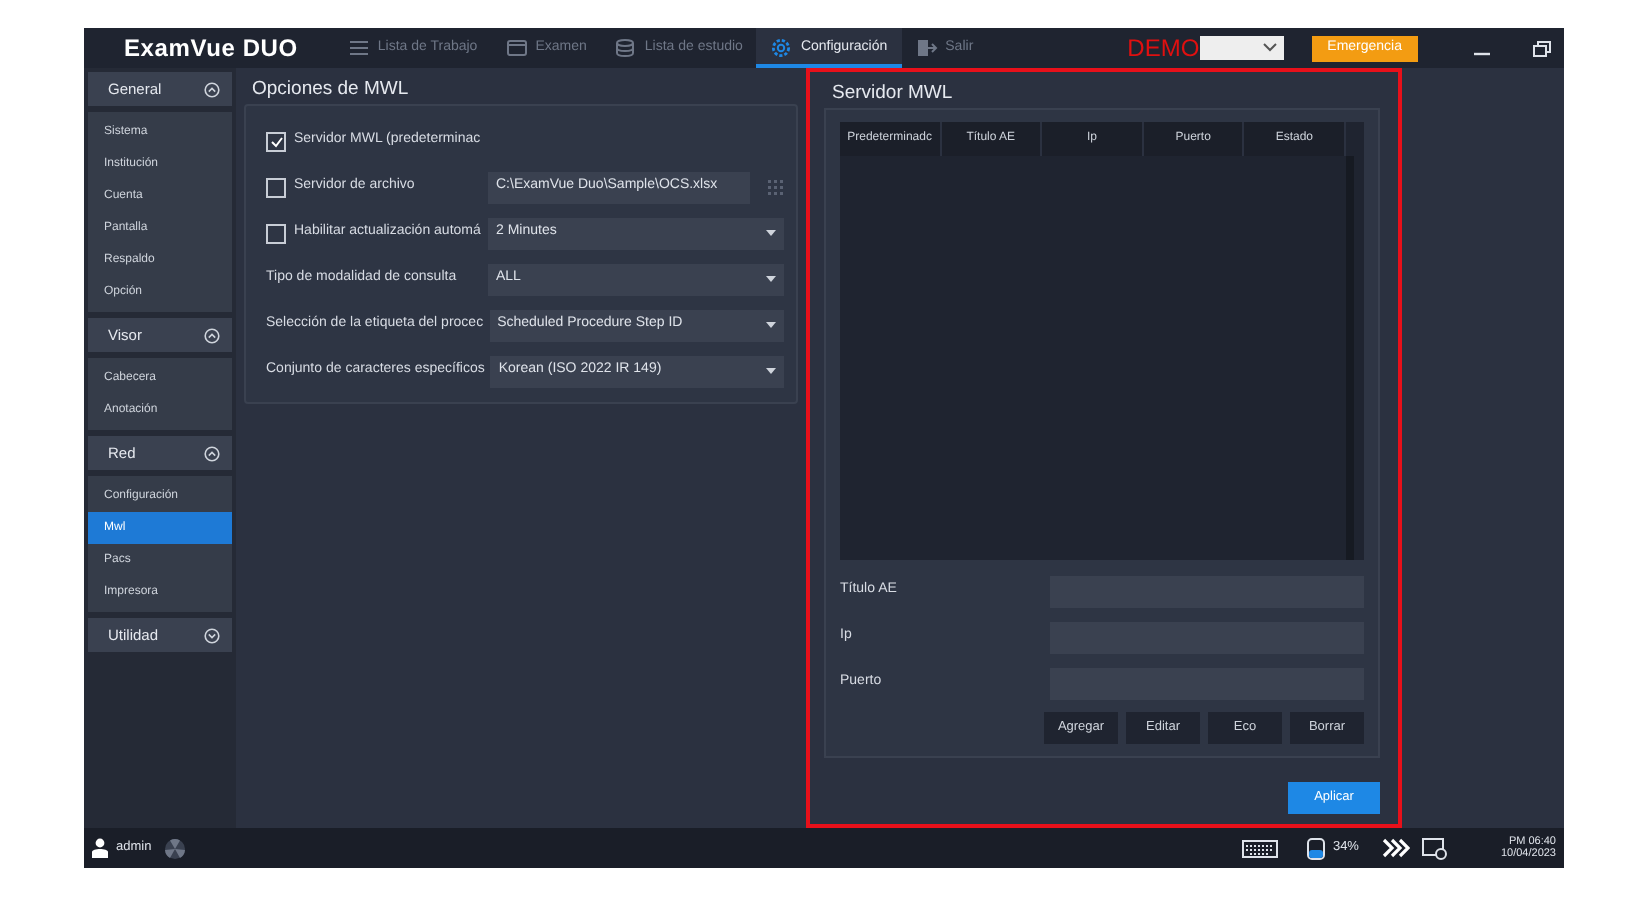  Describe the element at coordinates (516, 48) in the screenshot. I see `window-icon` at that location.